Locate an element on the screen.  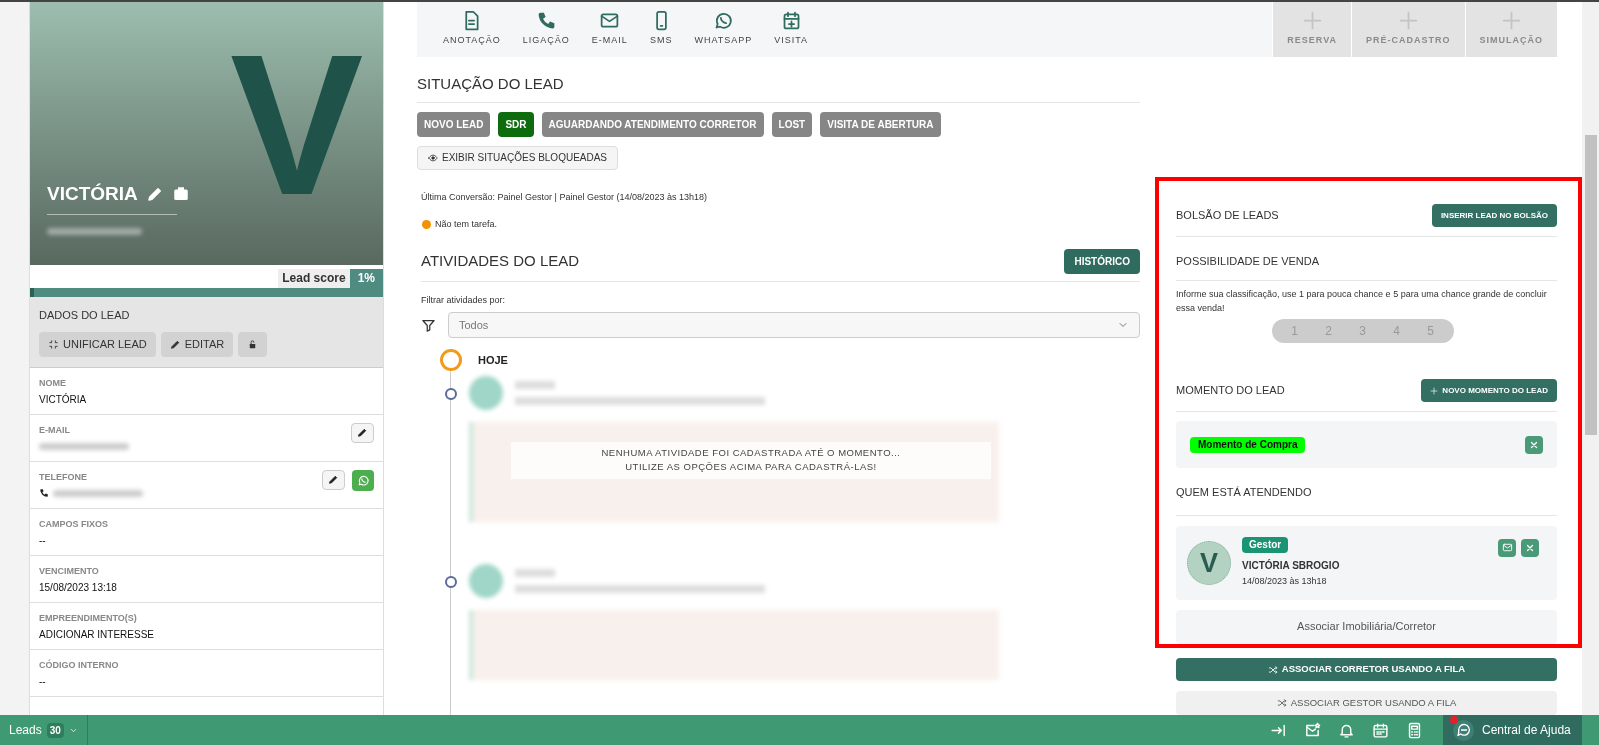
new-moment-button: NOVO MOMENTO DO LEAD is located at coordinates (1489, 391).